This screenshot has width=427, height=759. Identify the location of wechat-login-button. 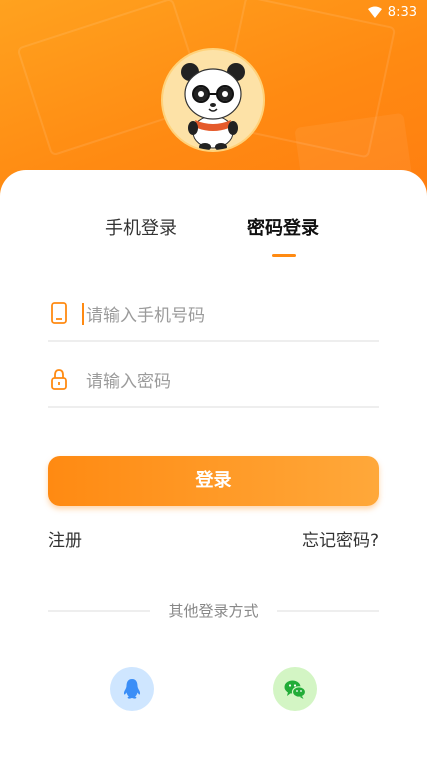
(295, 689).